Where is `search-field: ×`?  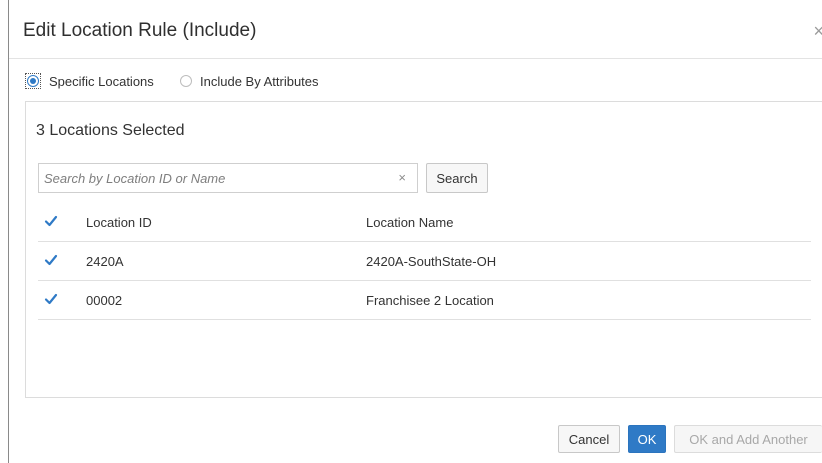
search-field: × is located at coordinates (228, 178).